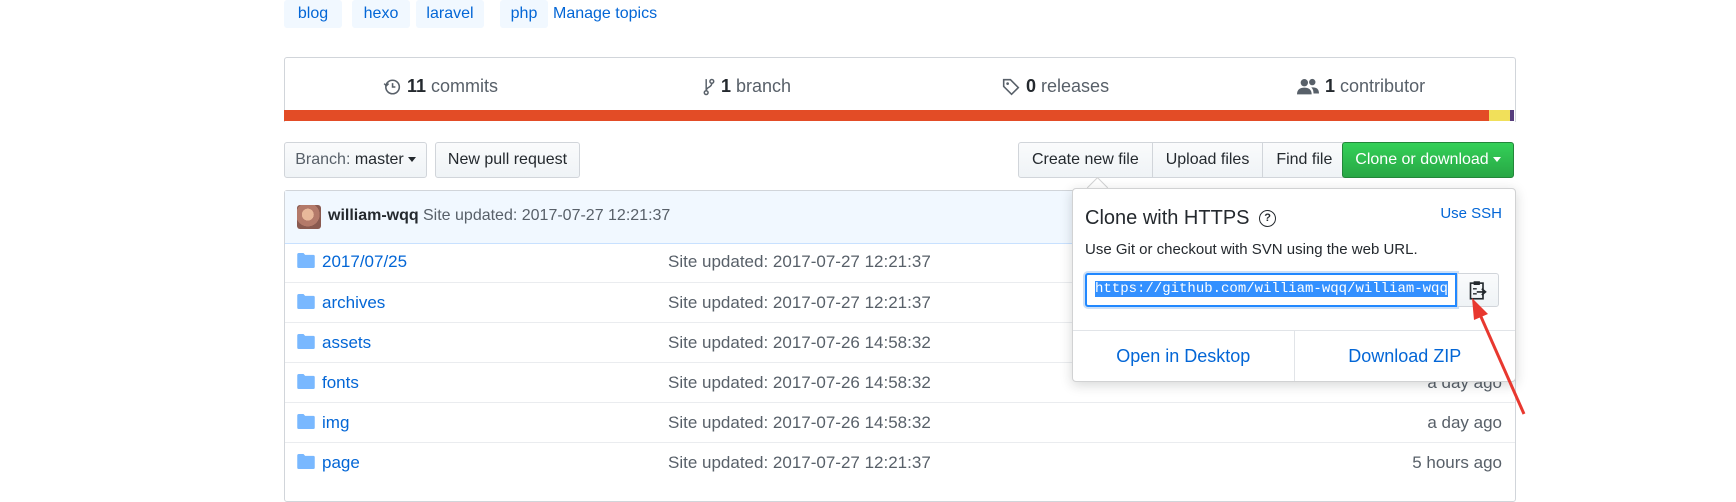 The height and width of the screenshot is (502, 1736). What do you see at coordinates (726, 86) in the screenshot?
I see `branches-count: 1` at bounding box center [726, 86].